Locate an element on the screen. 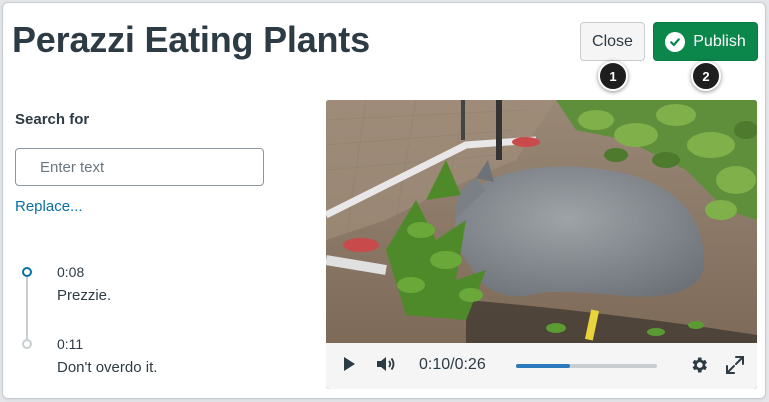 This screenshot has height=402, width=769. check-circle-icon is located at coordinates (675, 41).